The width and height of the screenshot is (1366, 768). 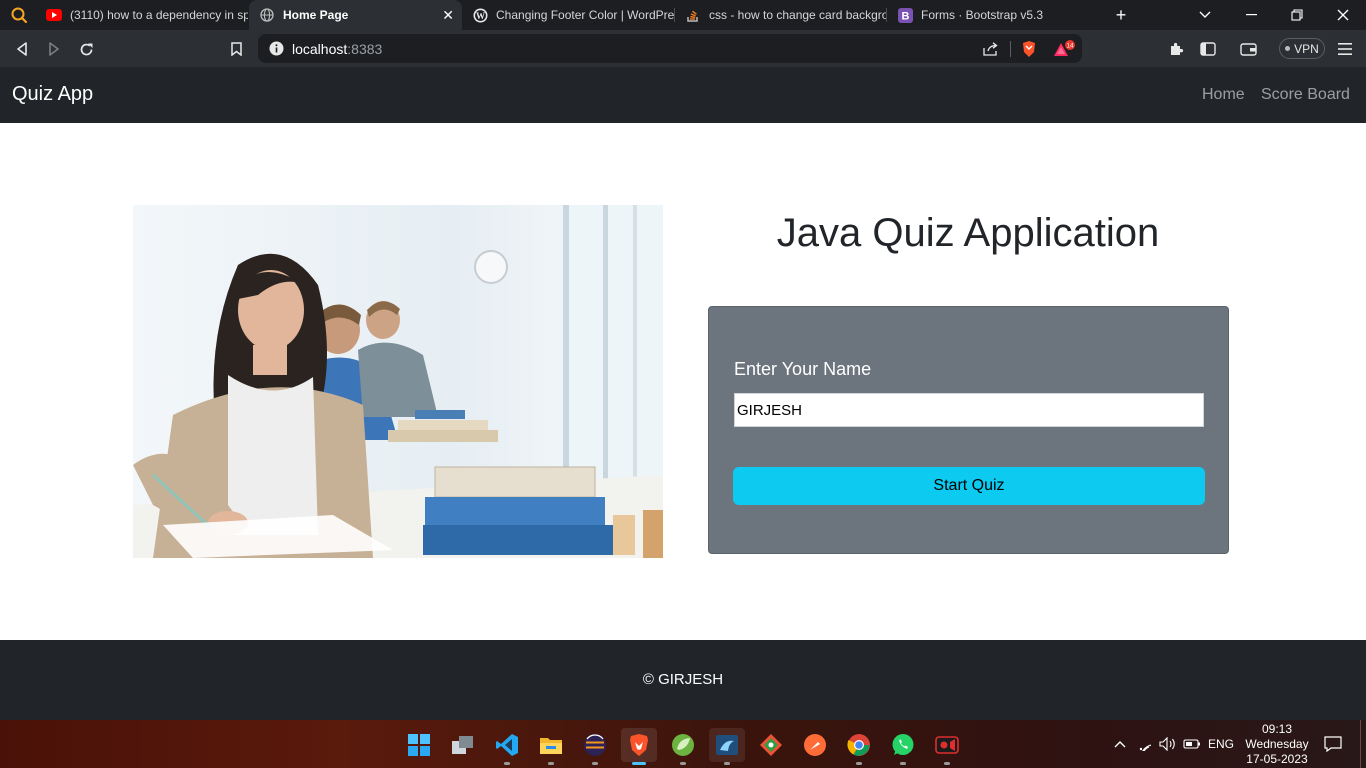 I want to click on svg-text: W, so click(x=480, y=15).